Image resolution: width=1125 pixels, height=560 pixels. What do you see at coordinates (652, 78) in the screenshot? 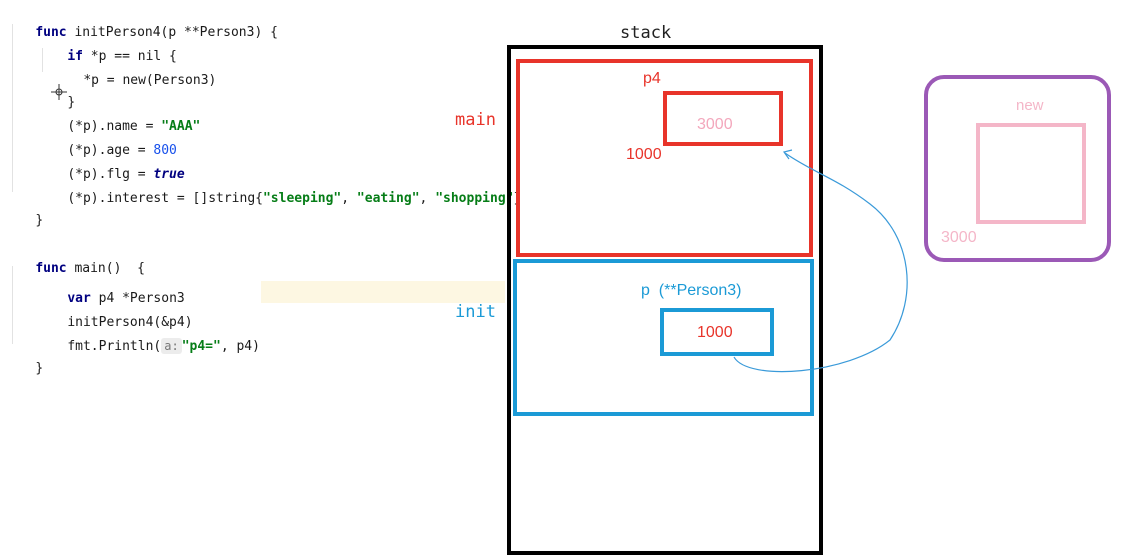
I see `p4-label: p4` at bounding box center [652, 78].